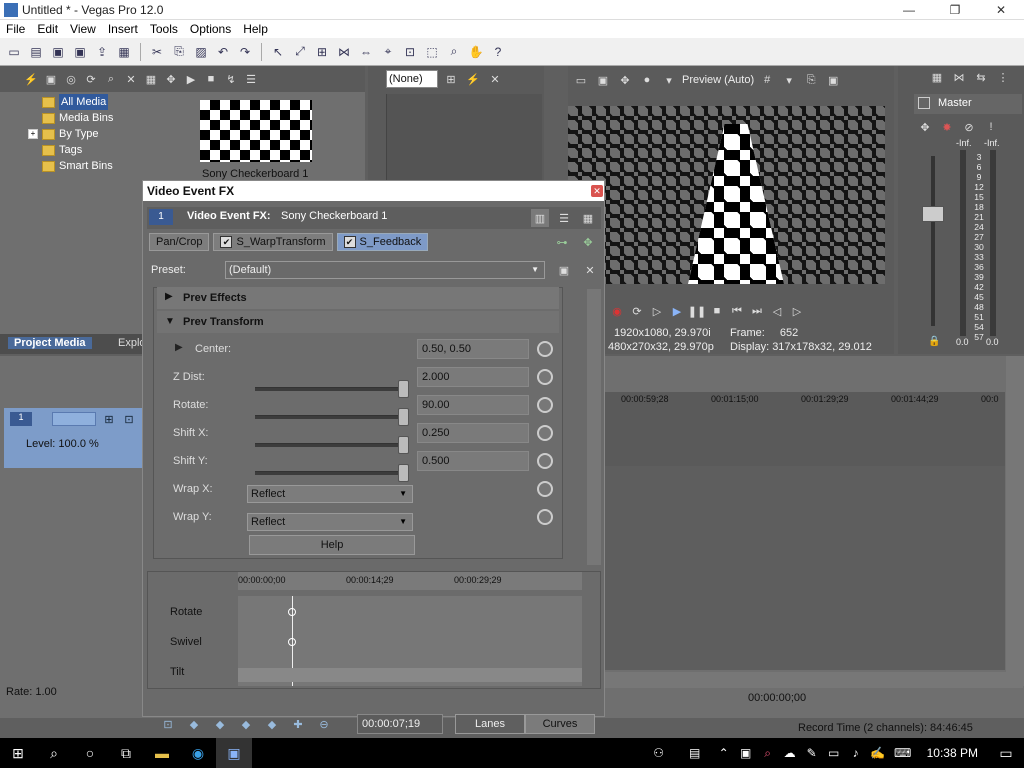 The width and height of the screenshot is (1024, 768). Describe the element at coordinates (131, 79) in the screenshot. I see `remove-icon: ✕` at that location.